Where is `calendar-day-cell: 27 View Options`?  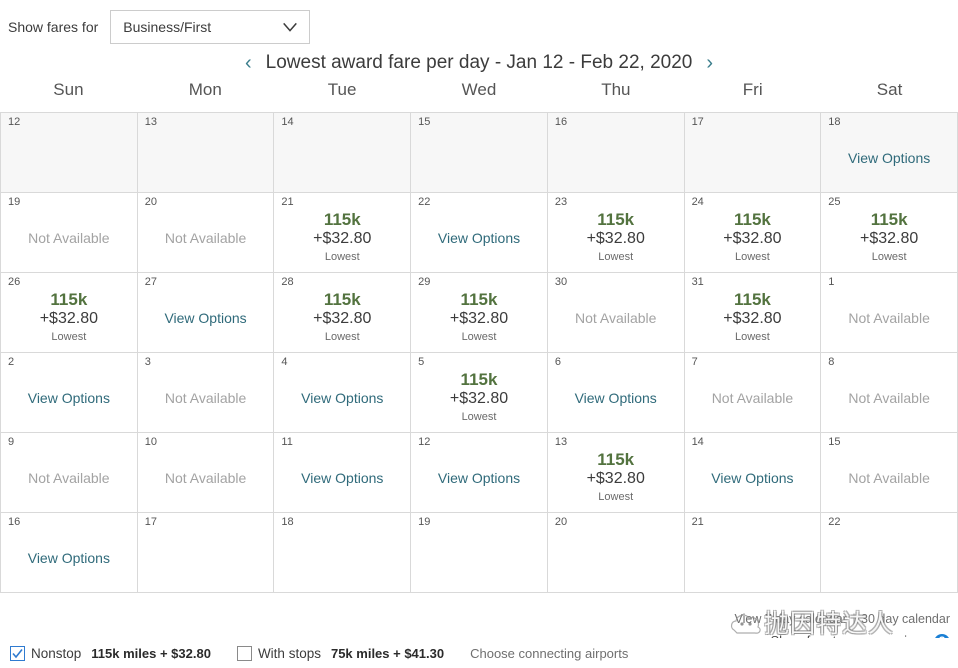
calendar-day-cell: 27 View Options is located at coordinates (206, 313).